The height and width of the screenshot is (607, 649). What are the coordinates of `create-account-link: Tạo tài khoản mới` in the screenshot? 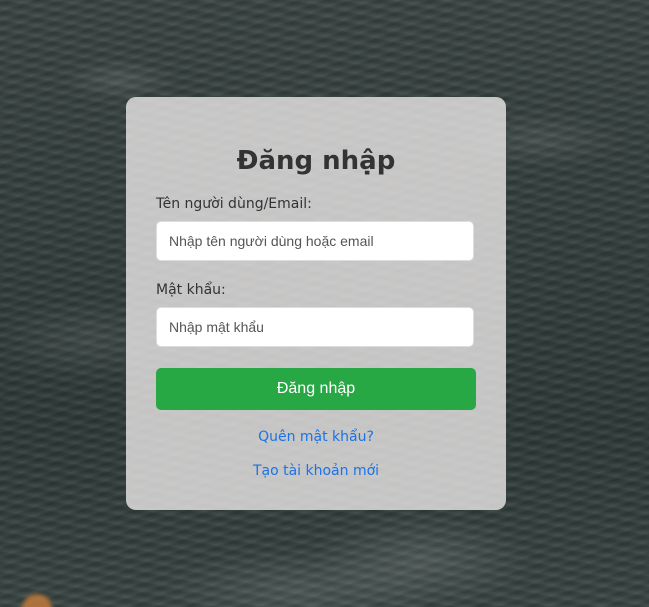 It's located at (316, 471).